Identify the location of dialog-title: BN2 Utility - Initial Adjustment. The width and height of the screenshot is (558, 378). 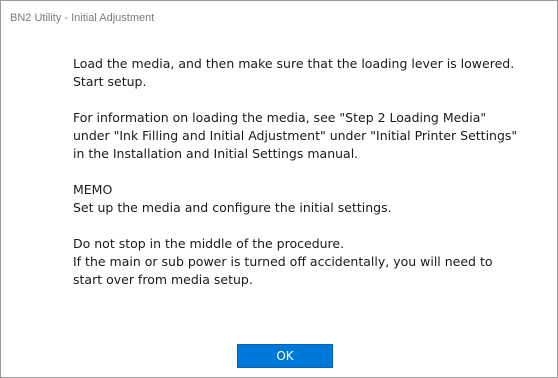
(82, 18).